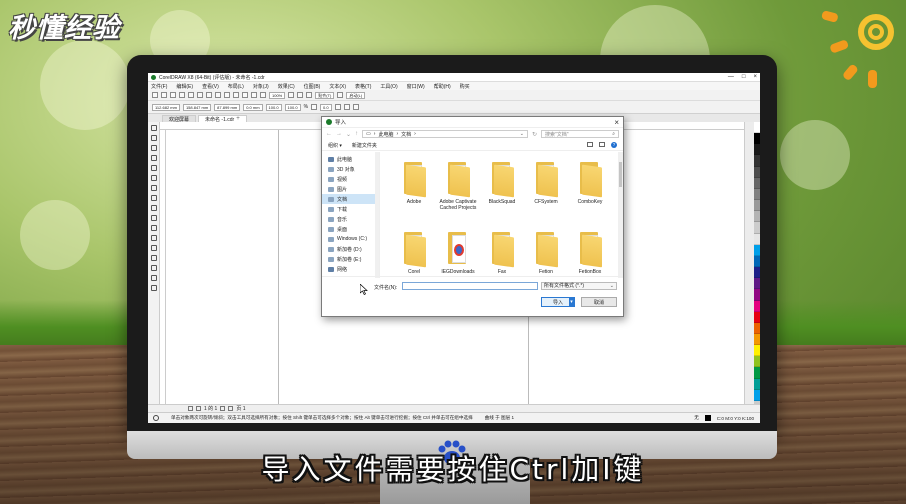 This screenshot has width=906, height=504. I want to click on artistic-media-tool-icon, so click(153, 178).